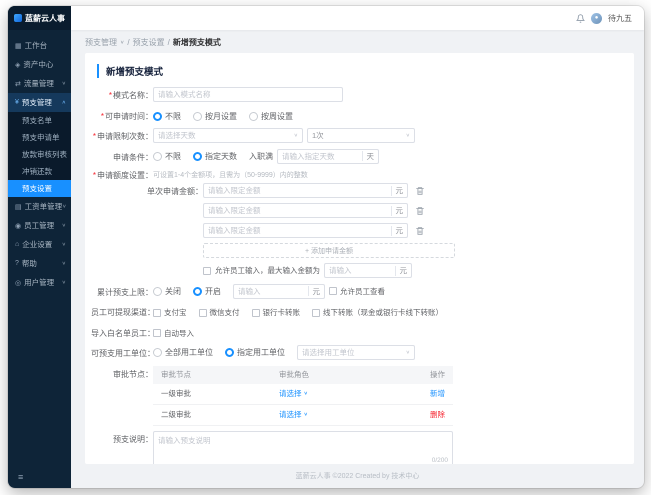 The width and height of the screenshot is (651, 495). Describe the element at coordinates (356, 352) in the screenshot. I see `work-unit-select: 请选择用工单位 ∨` at that location.